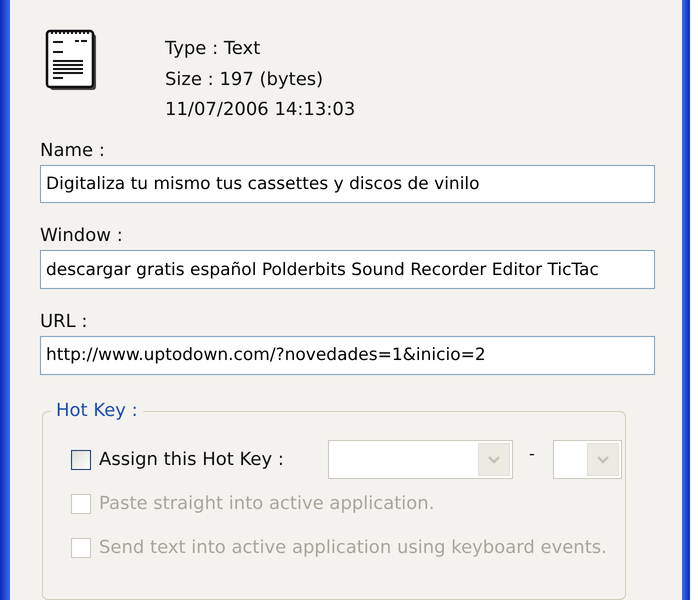 The image size is (698, 600). Describe the element at coordinates (81, 460) in the screenshot. I see `checkbox` at that location.